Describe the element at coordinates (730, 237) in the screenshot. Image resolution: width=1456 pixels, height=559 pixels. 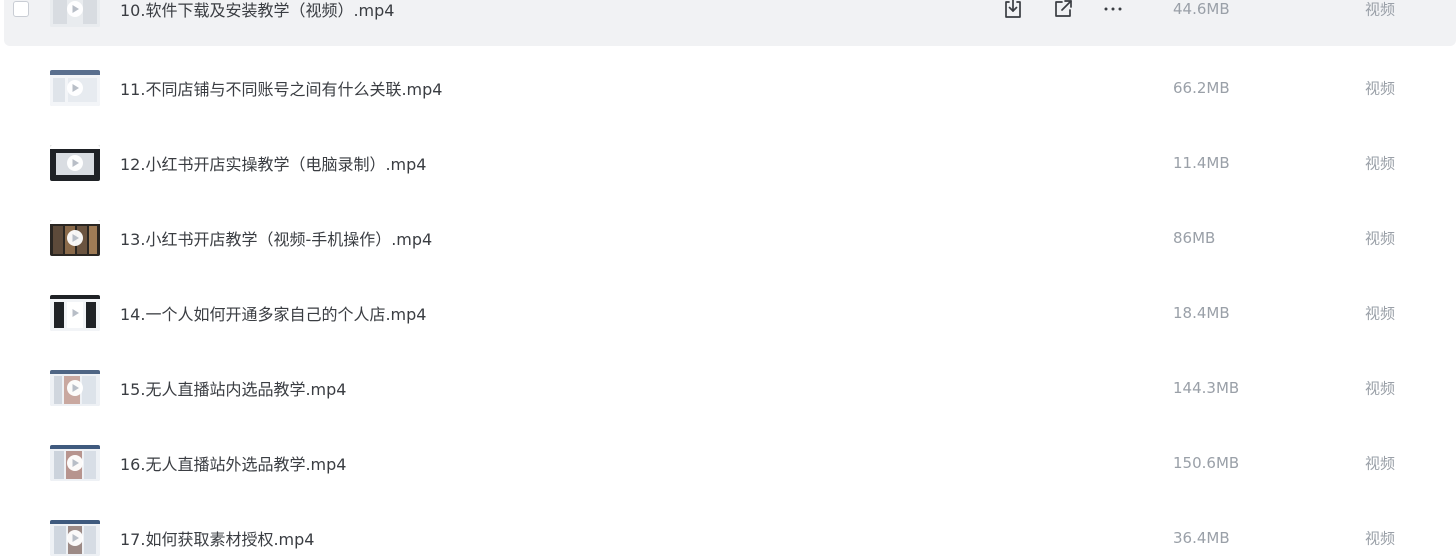
I see `file-row: 13.小红书开店教学（视频-手机操作）.mp4 86MB 视频` at that location.